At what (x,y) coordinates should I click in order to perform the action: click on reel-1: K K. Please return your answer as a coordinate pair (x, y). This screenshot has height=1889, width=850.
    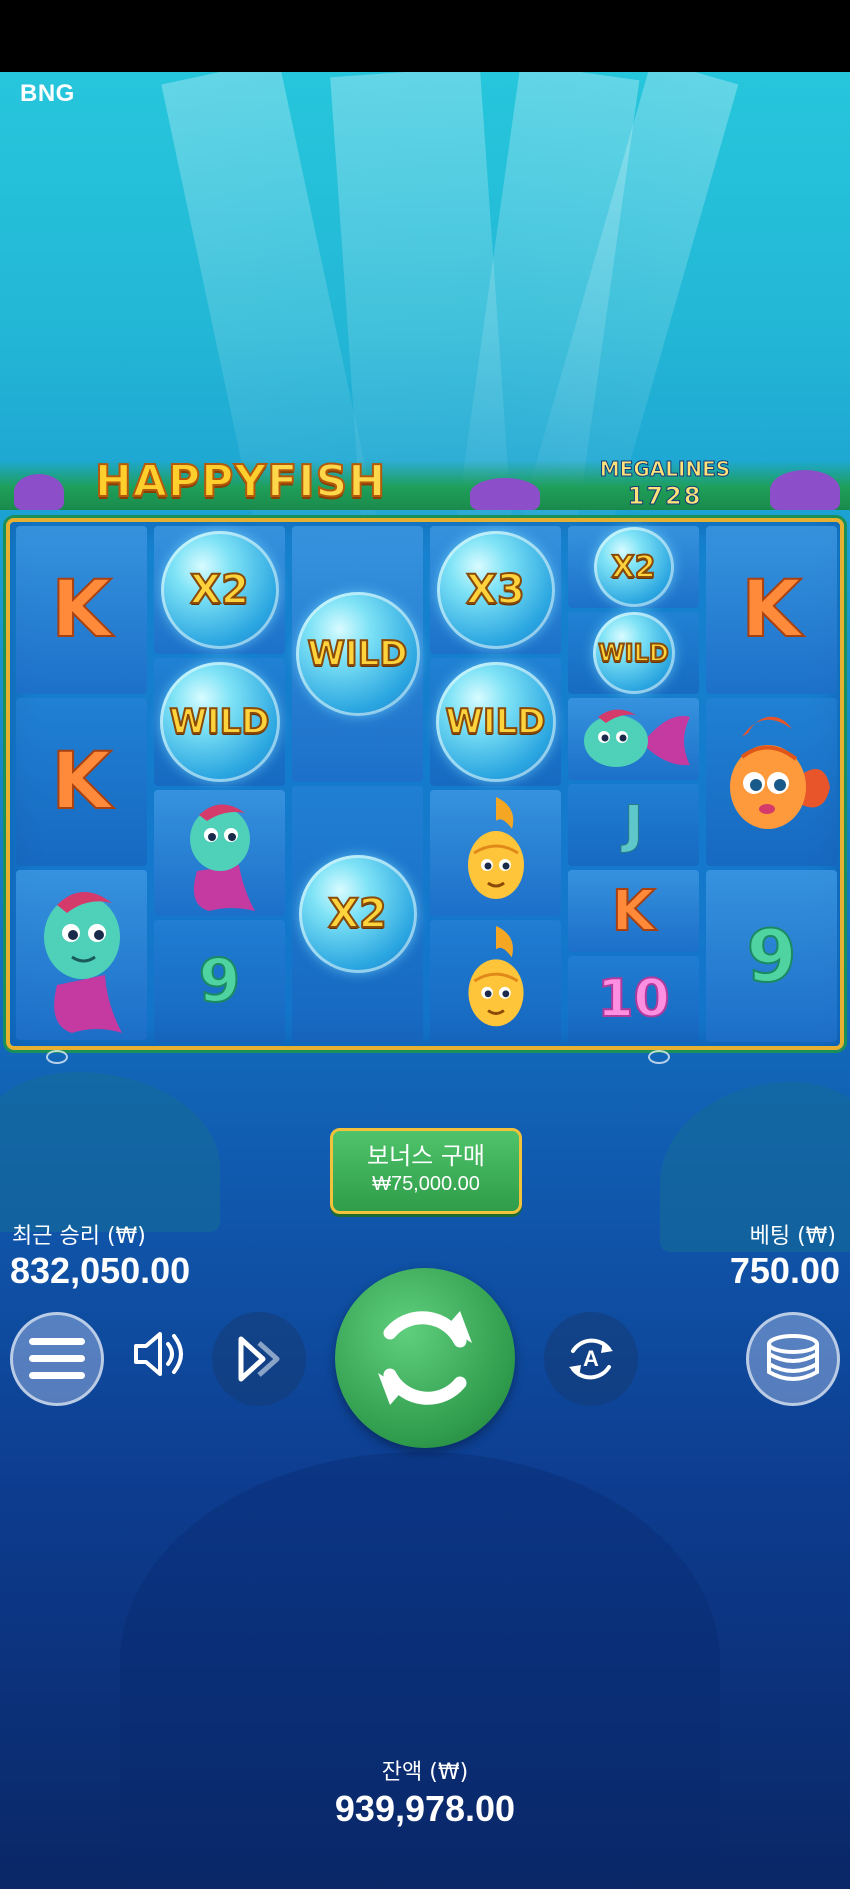
    Looking at the image, I should click on (81, 784).